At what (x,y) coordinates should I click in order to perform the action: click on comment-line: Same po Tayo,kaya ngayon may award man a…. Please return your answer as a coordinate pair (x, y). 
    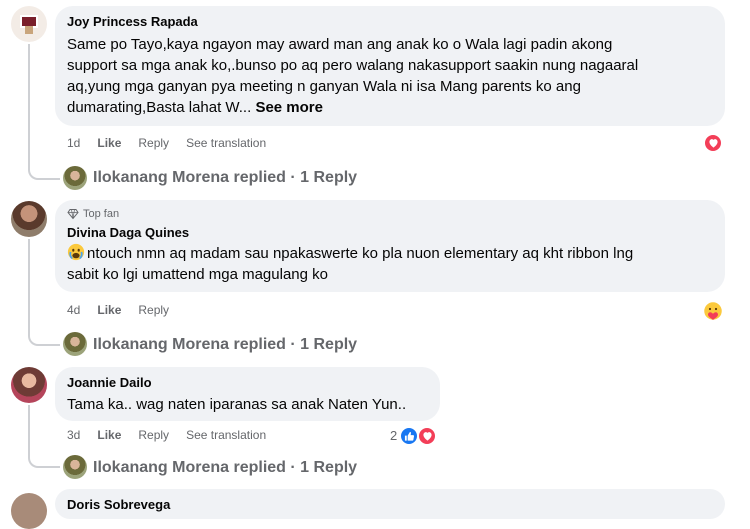
    Looking at the image, I should click on (340, 44).